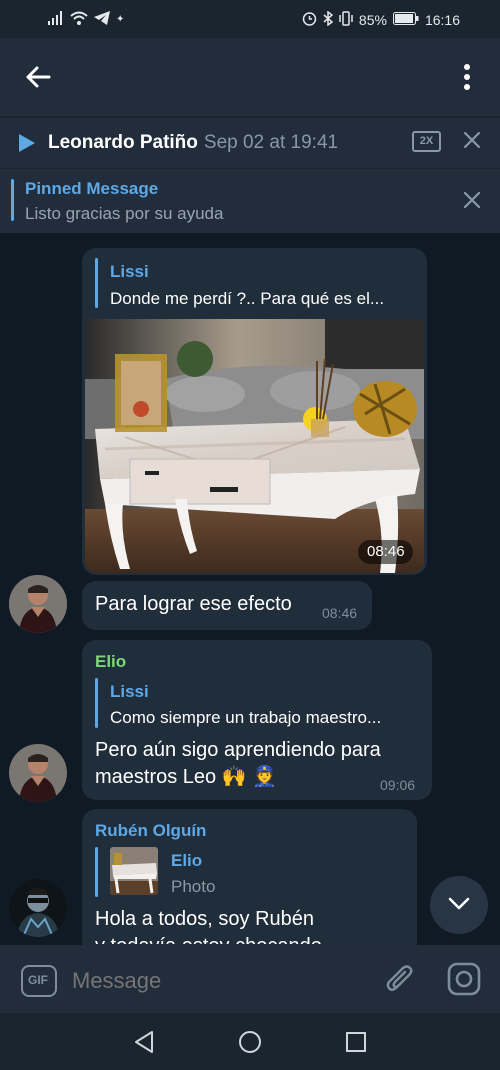 Image resolution: width=500 pixels, height=1070 pixels. Describe the element at coordinates (144, 1044) in the screenshot. I see `nav-back-icon` at that location.